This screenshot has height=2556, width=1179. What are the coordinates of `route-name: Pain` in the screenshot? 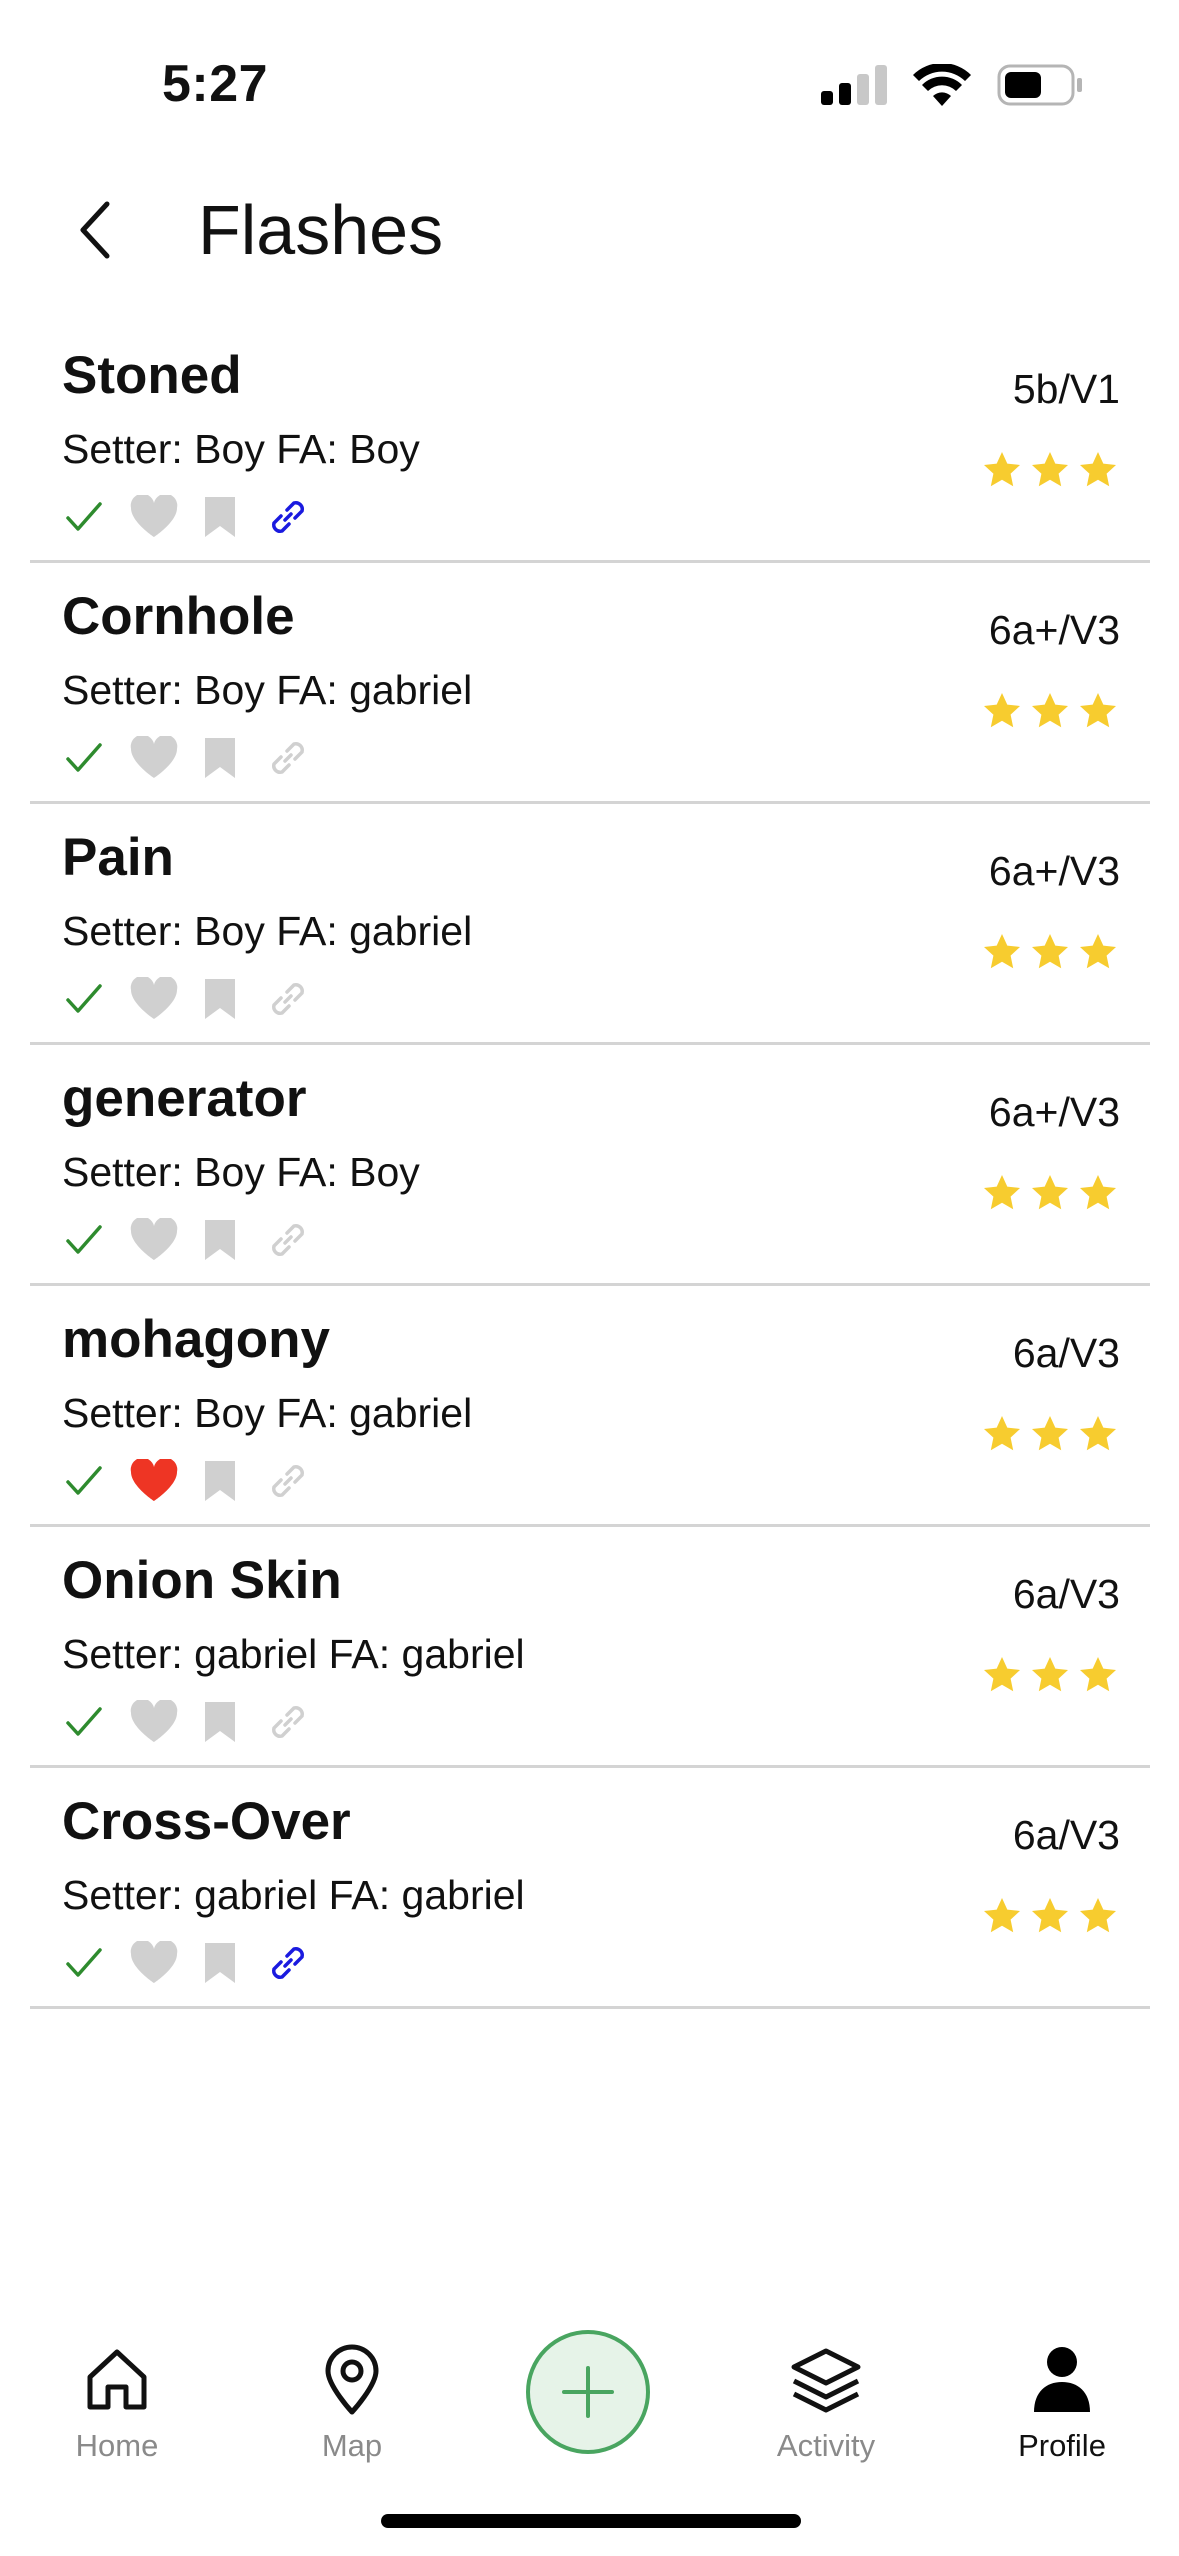 It's located at (118, 857).